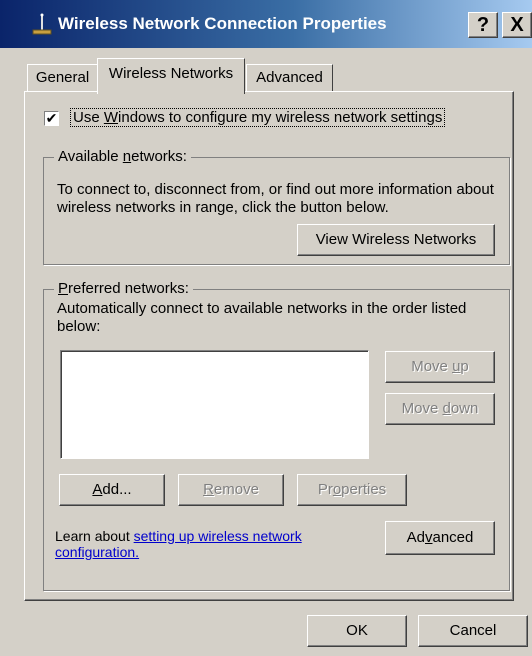 The width and height of the screenshot is (532, 656). What do you see at coordinates (422, 408) in the screenshot?
I see `move-down-pre: Move` at bounding box center [422, 408].